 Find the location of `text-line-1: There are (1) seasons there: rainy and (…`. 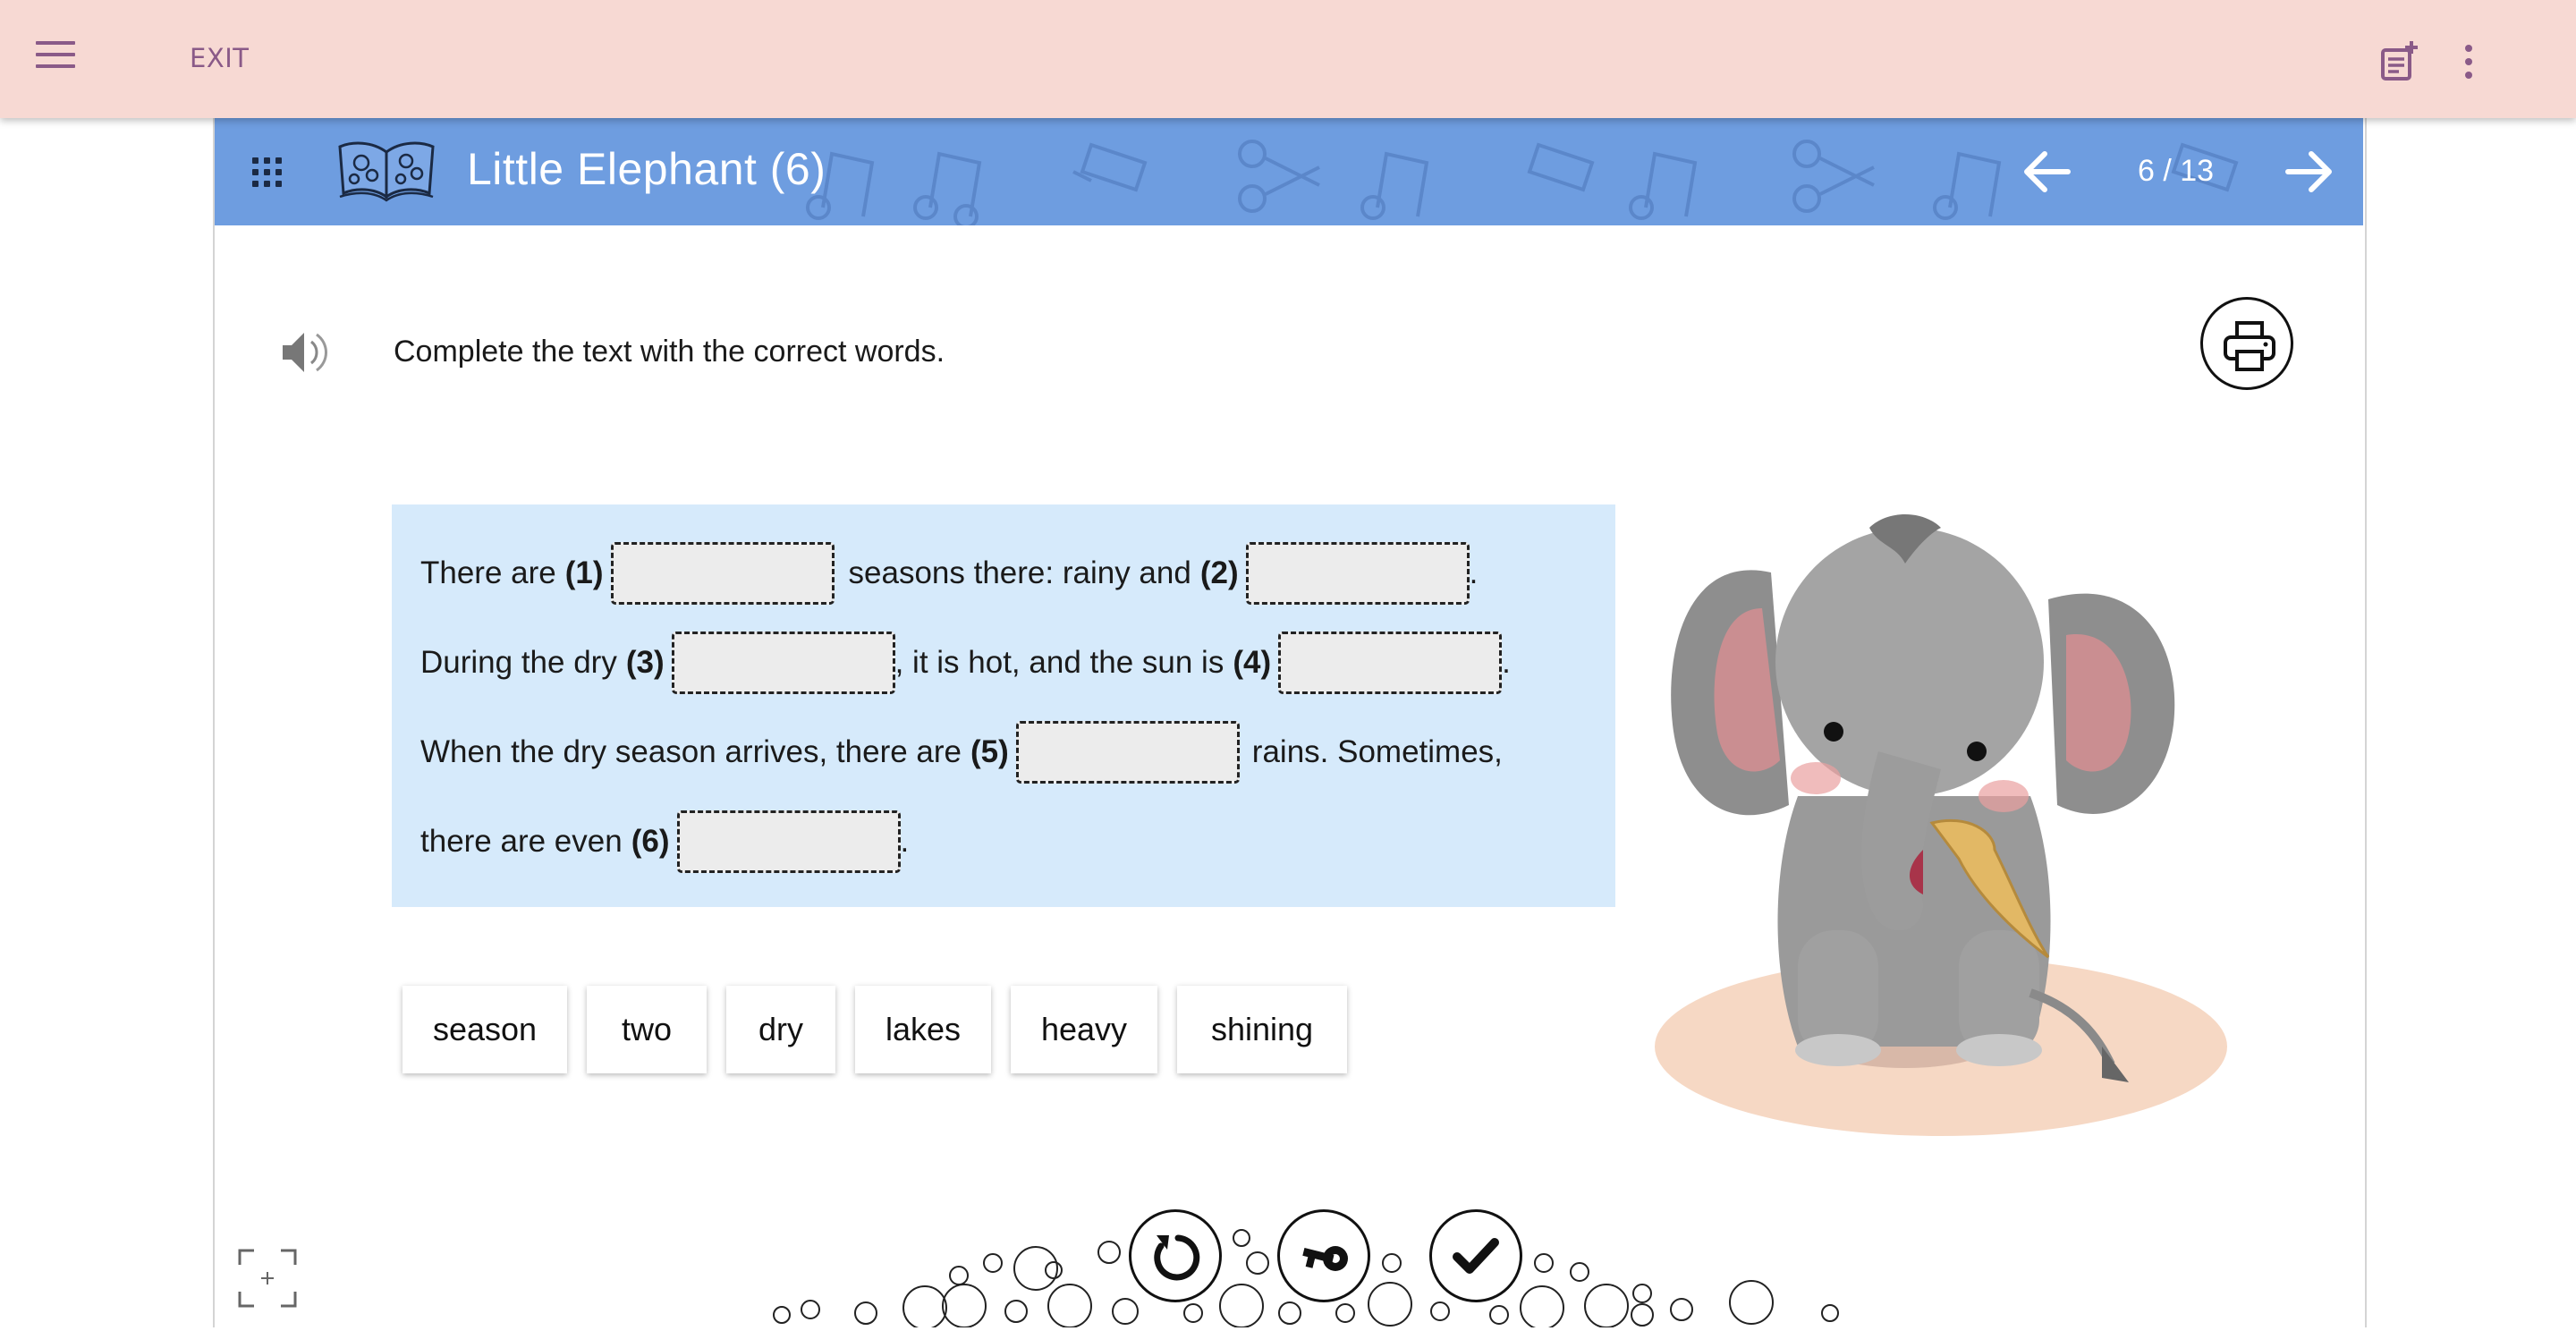

text-line-1: There are (1) seasons there: rainy and (… is located at coordinates (949, 573).